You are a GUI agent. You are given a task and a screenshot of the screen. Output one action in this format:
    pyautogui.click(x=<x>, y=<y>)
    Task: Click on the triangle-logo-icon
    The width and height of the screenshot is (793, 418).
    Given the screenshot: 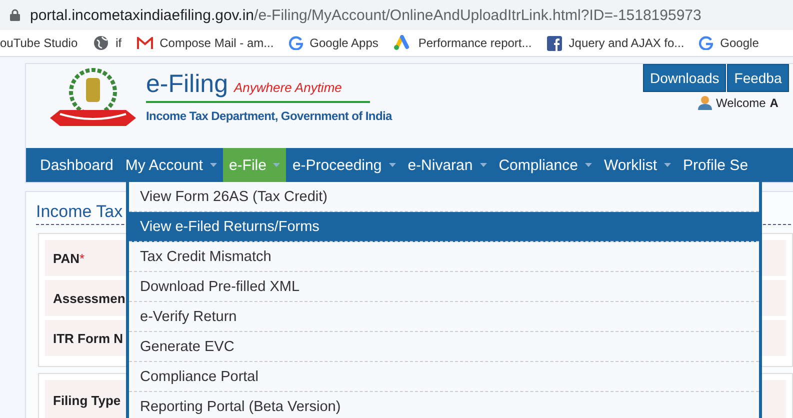 What is the action you would take?
    pyautogui.click(x=402, y=43)
    